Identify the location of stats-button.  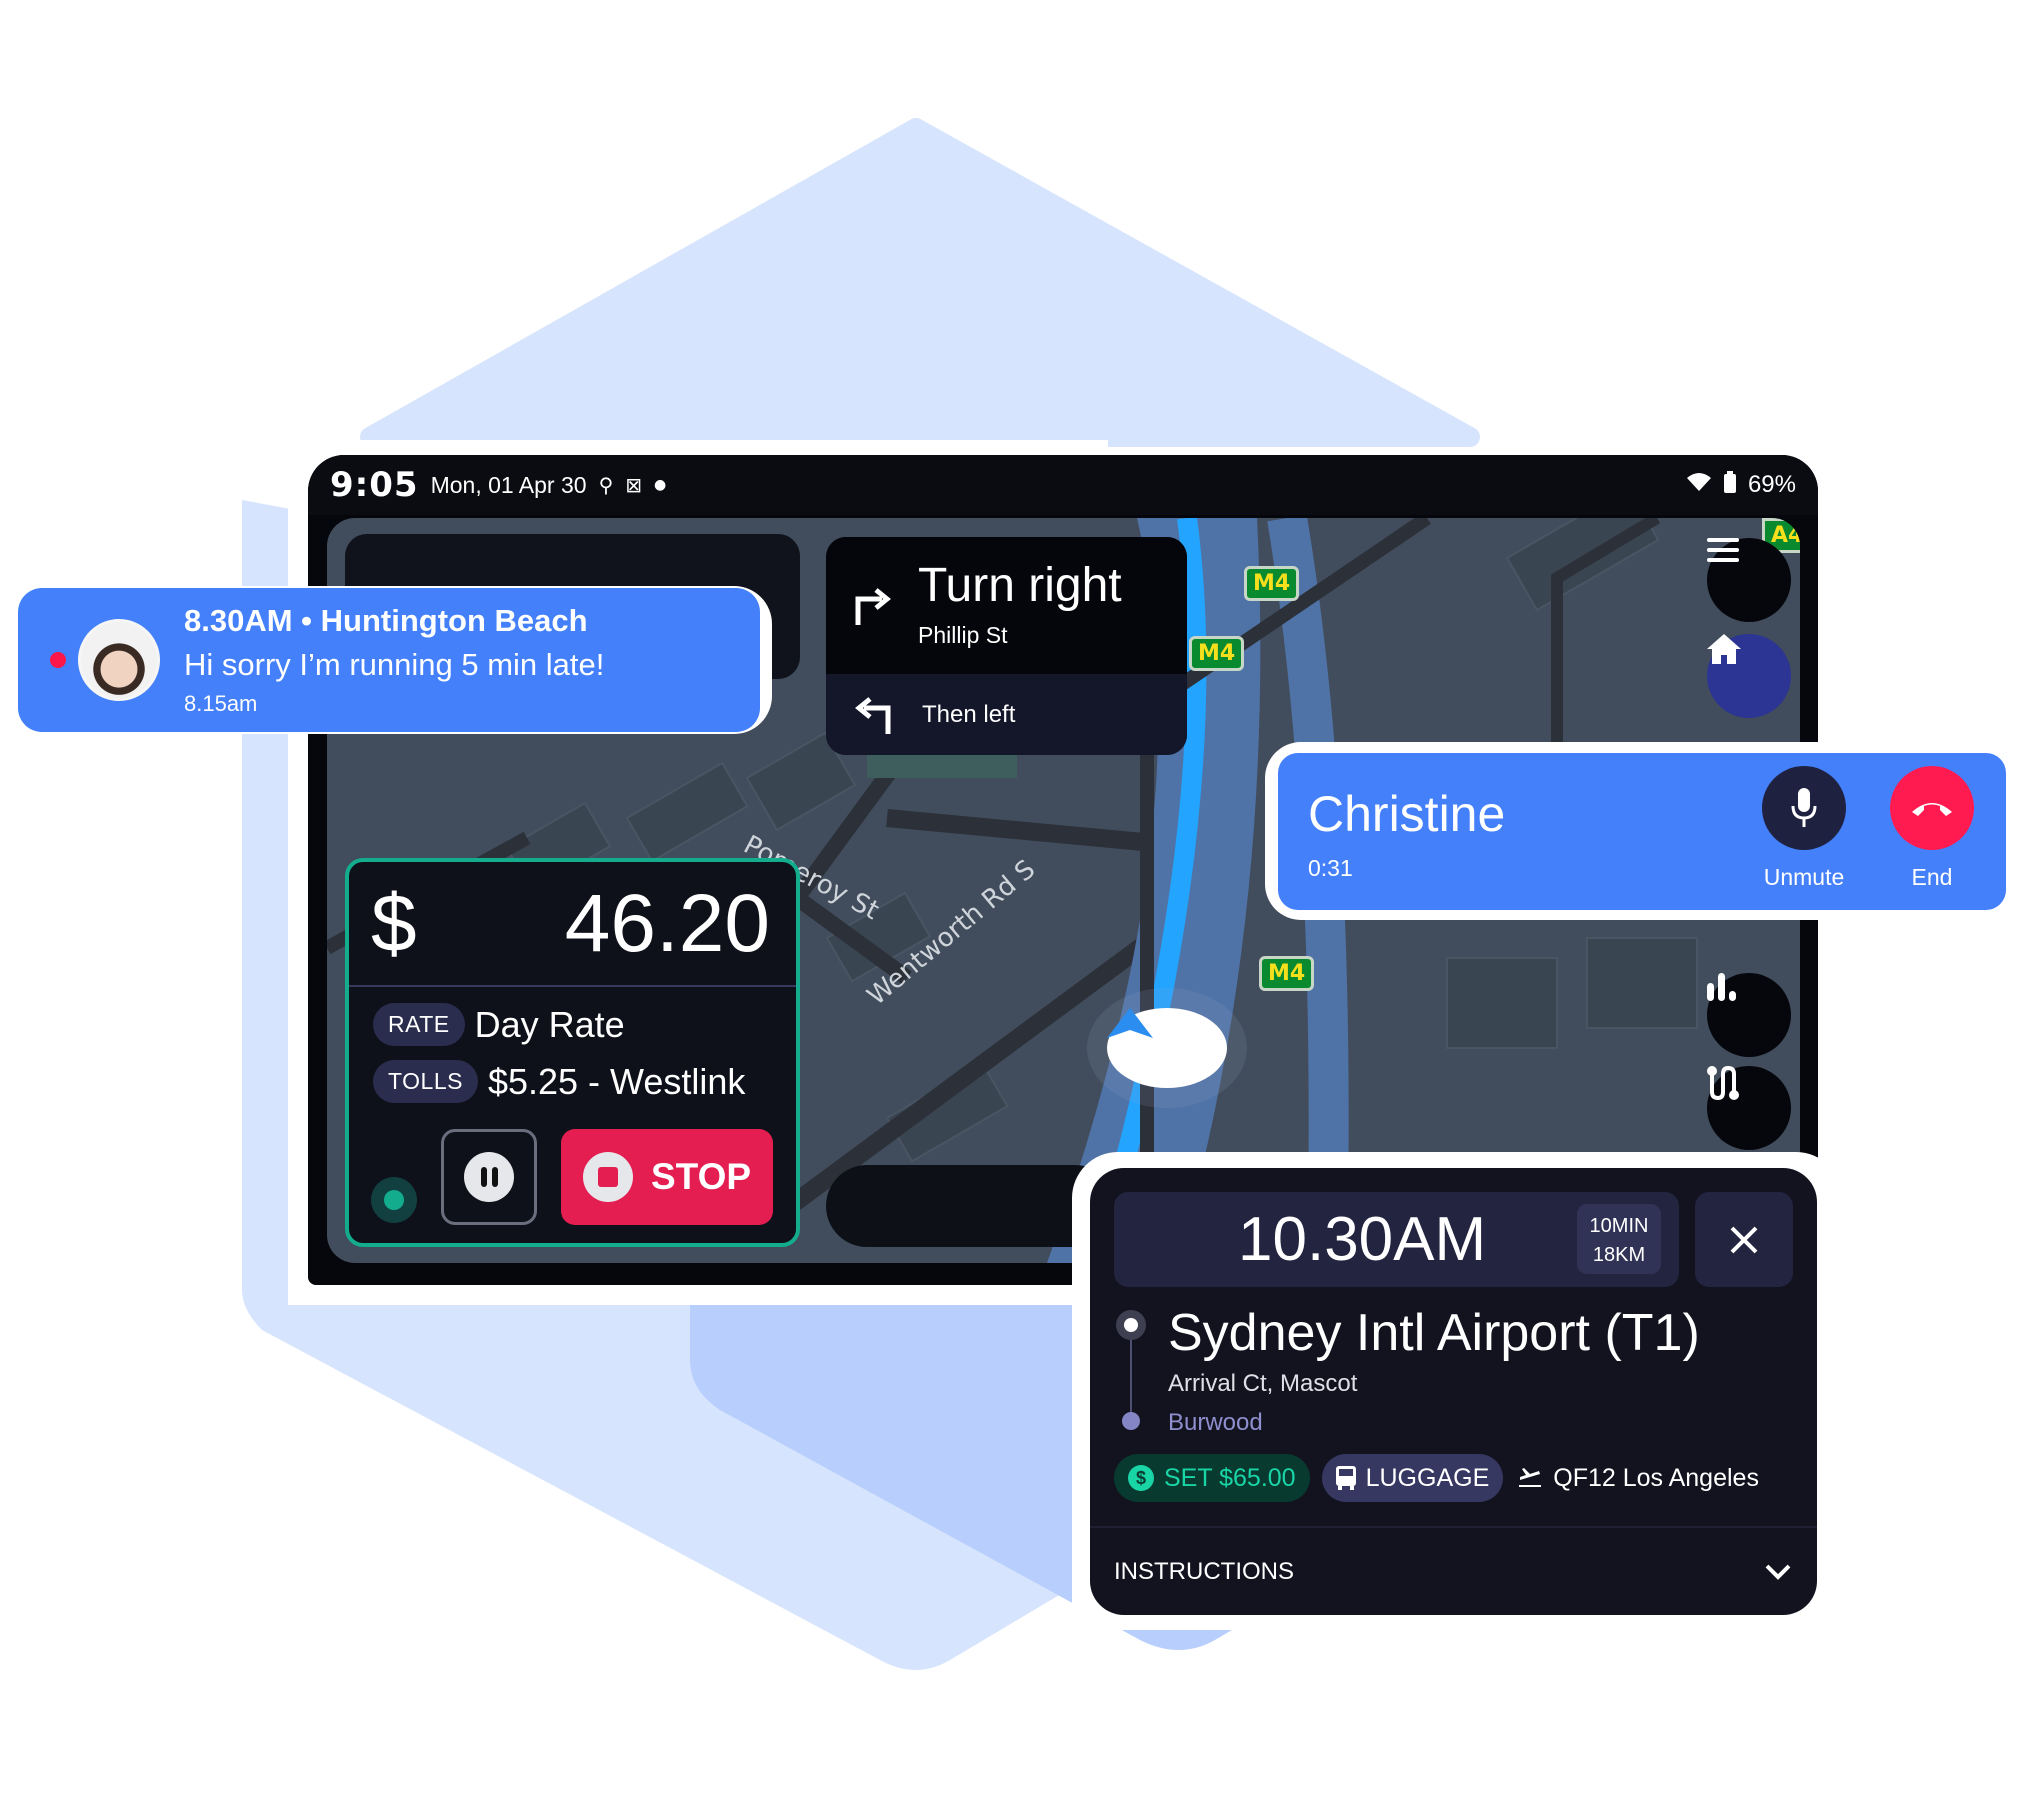
(1749, 1015).